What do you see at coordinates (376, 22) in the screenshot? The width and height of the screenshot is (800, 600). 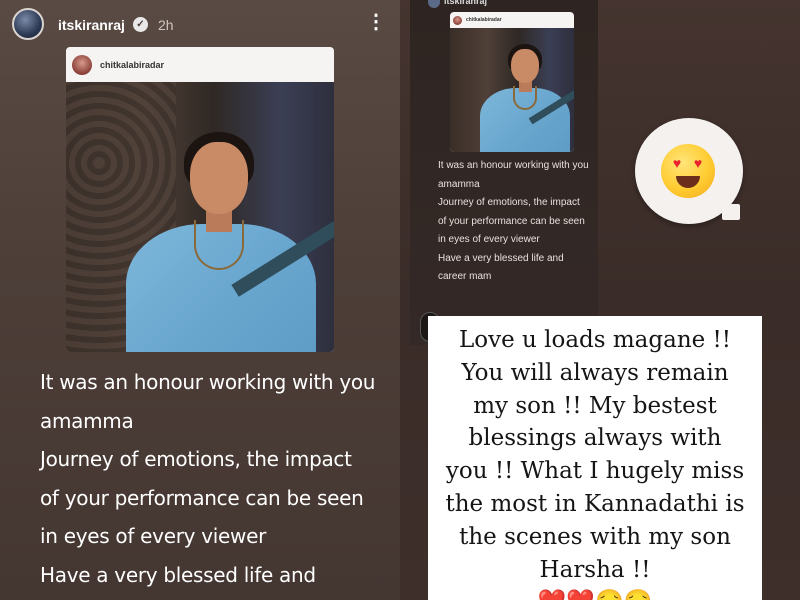 I see `more-options-icon: ⋮` at bounding box center [376, 22].